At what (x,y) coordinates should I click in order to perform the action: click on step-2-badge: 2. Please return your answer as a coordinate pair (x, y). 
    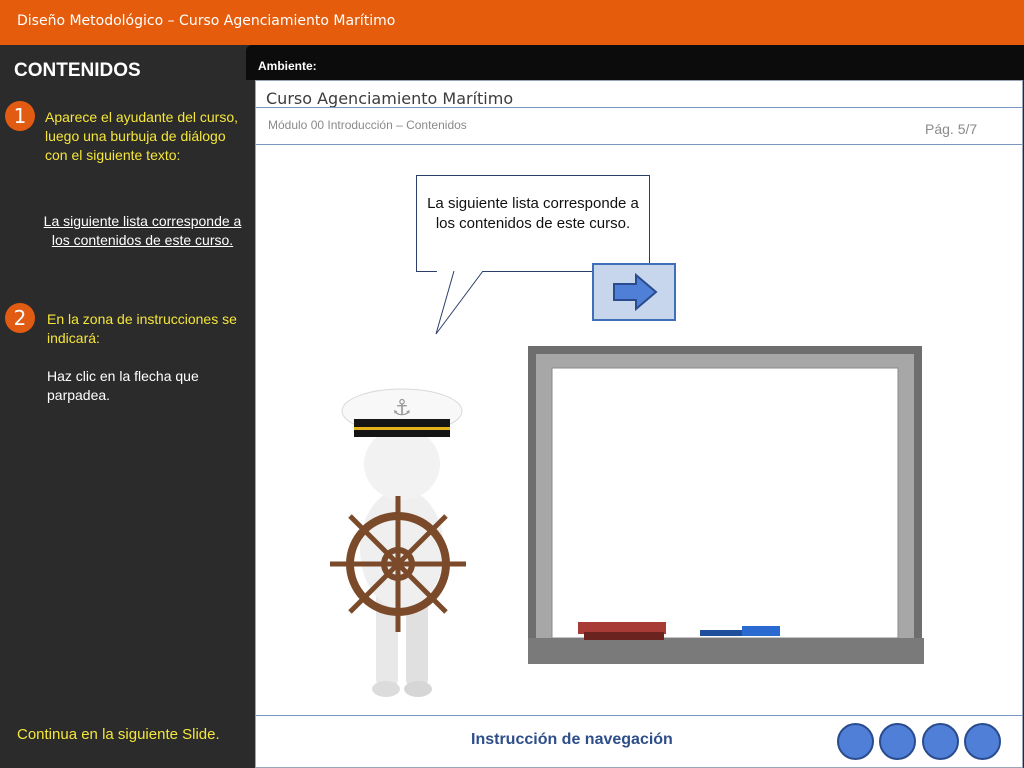
    Looking at the image, I should click on (20, 318).